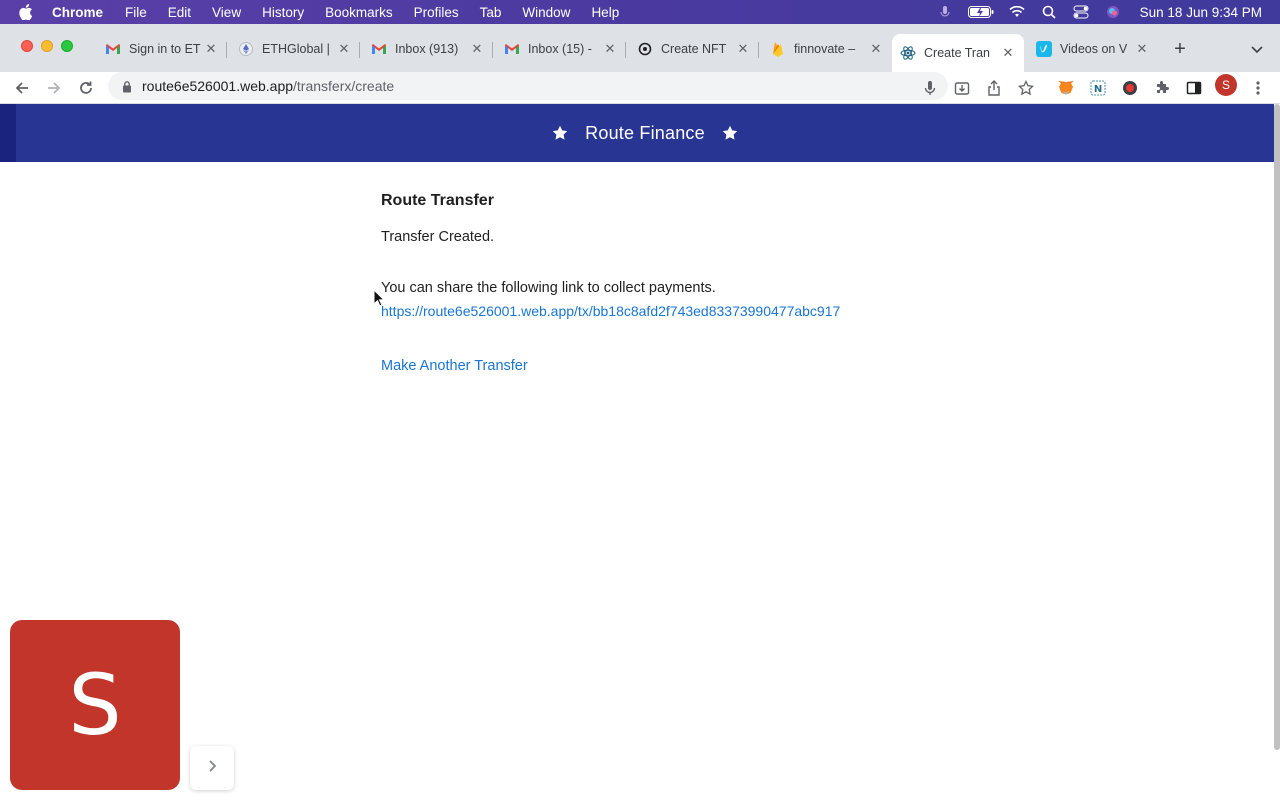 The width and height of the screenshot is (1280, 800). What do you see at coordinates (694, 49) in the screenshot?
I see `tab-create-nft: Create NFT ✕` at bounding box center [694, 49].